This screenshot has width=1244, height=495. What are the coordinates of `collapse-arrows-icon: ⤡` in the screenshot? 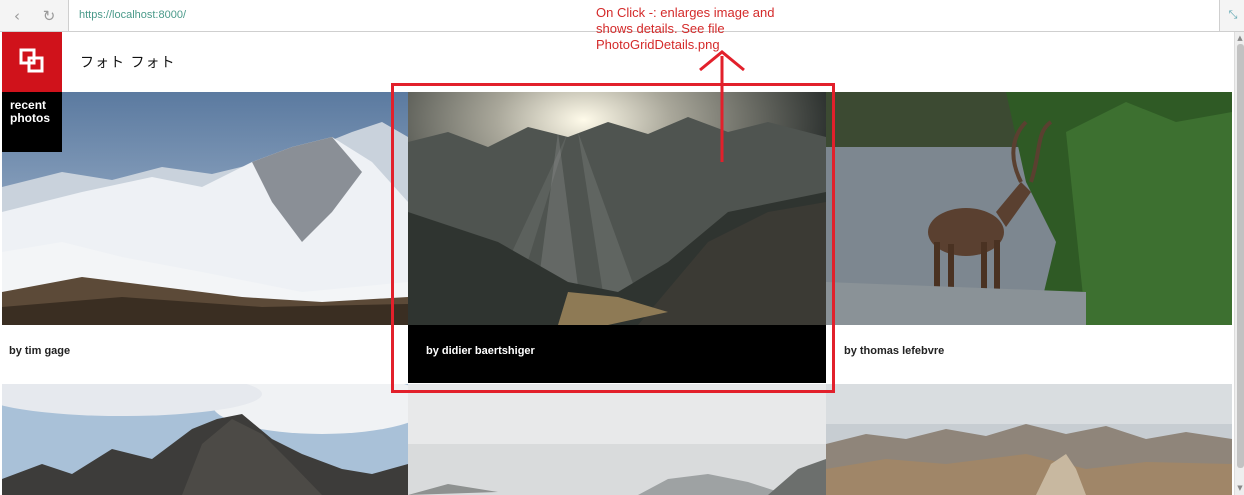 It's located at (1233, 15).